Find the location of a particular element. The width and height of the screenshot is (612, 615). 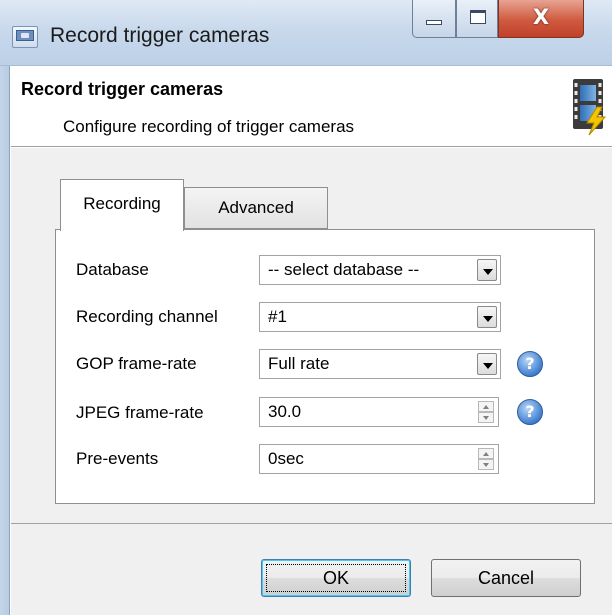

database-label: Database is located at coordinates (112, 269).